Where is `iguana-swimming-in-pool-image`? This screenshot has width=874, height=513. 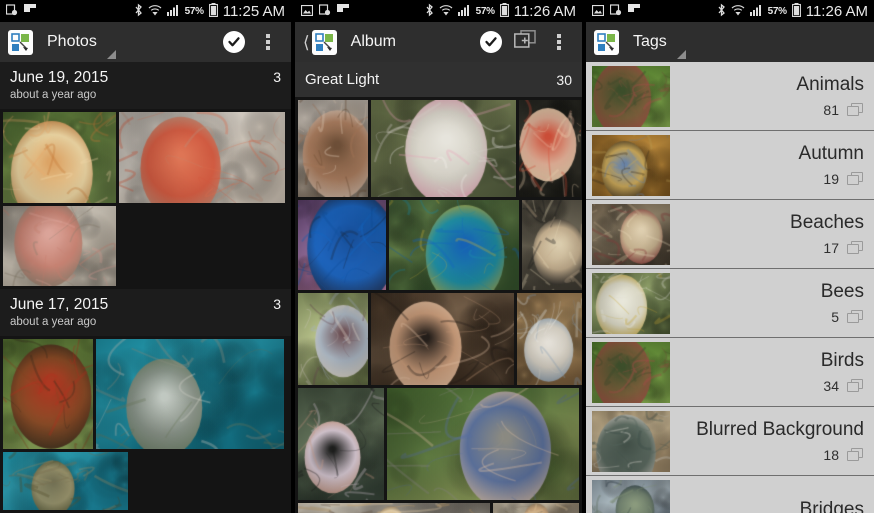 iguana-swimming-in-pool-image is located at coordinates (65, 481).